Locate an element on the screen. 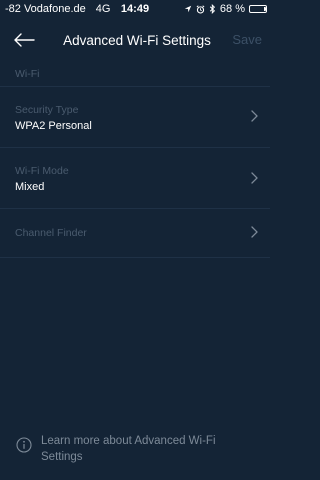  alarm-icon is located at coordinates (200, 9).